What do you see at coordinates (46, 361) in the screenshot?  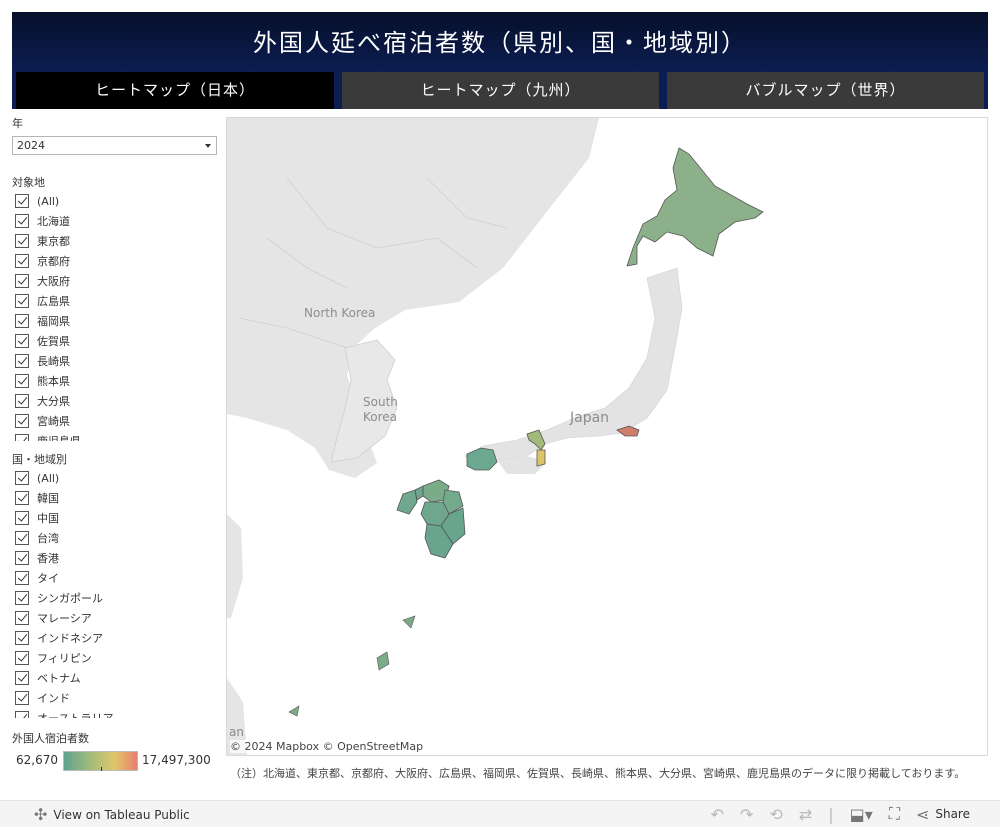 I see `target-item: 長崎県` at bounding box center [46, 361].